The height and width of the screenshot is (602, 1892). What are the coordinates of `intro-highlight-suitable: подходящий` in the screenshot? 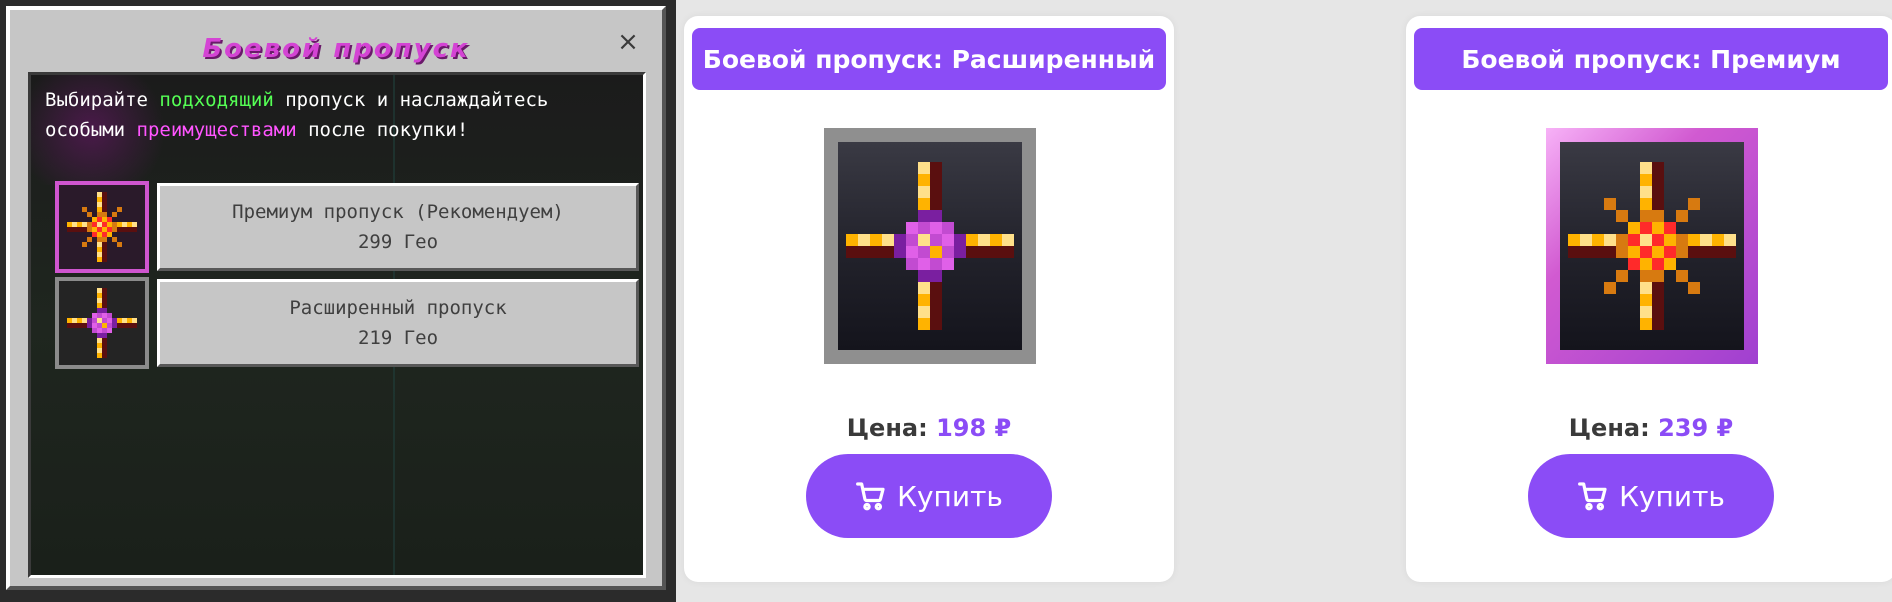 It's located at (216, 100).